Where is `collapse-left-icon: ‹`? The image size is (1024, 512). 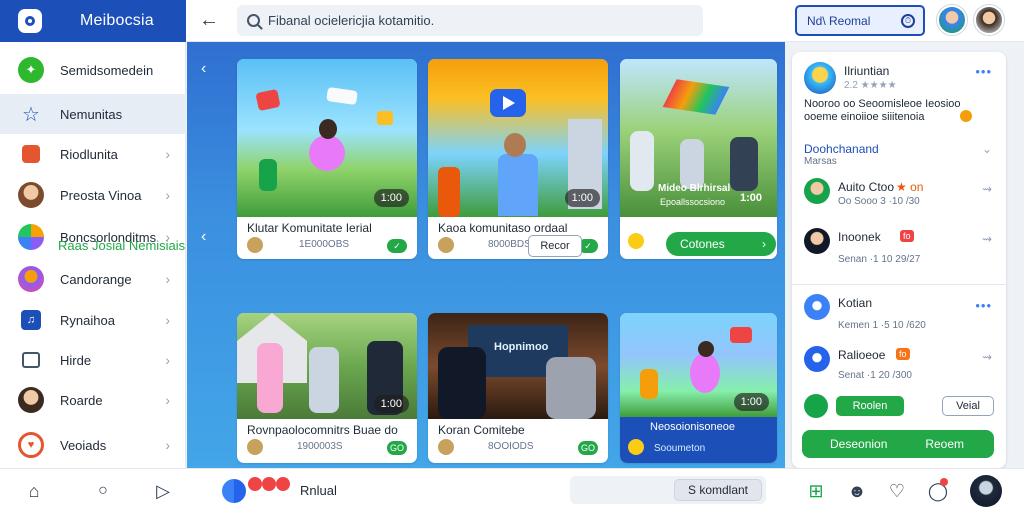
collapse-left-icon: ‹ is located at coordinates (203, 69).